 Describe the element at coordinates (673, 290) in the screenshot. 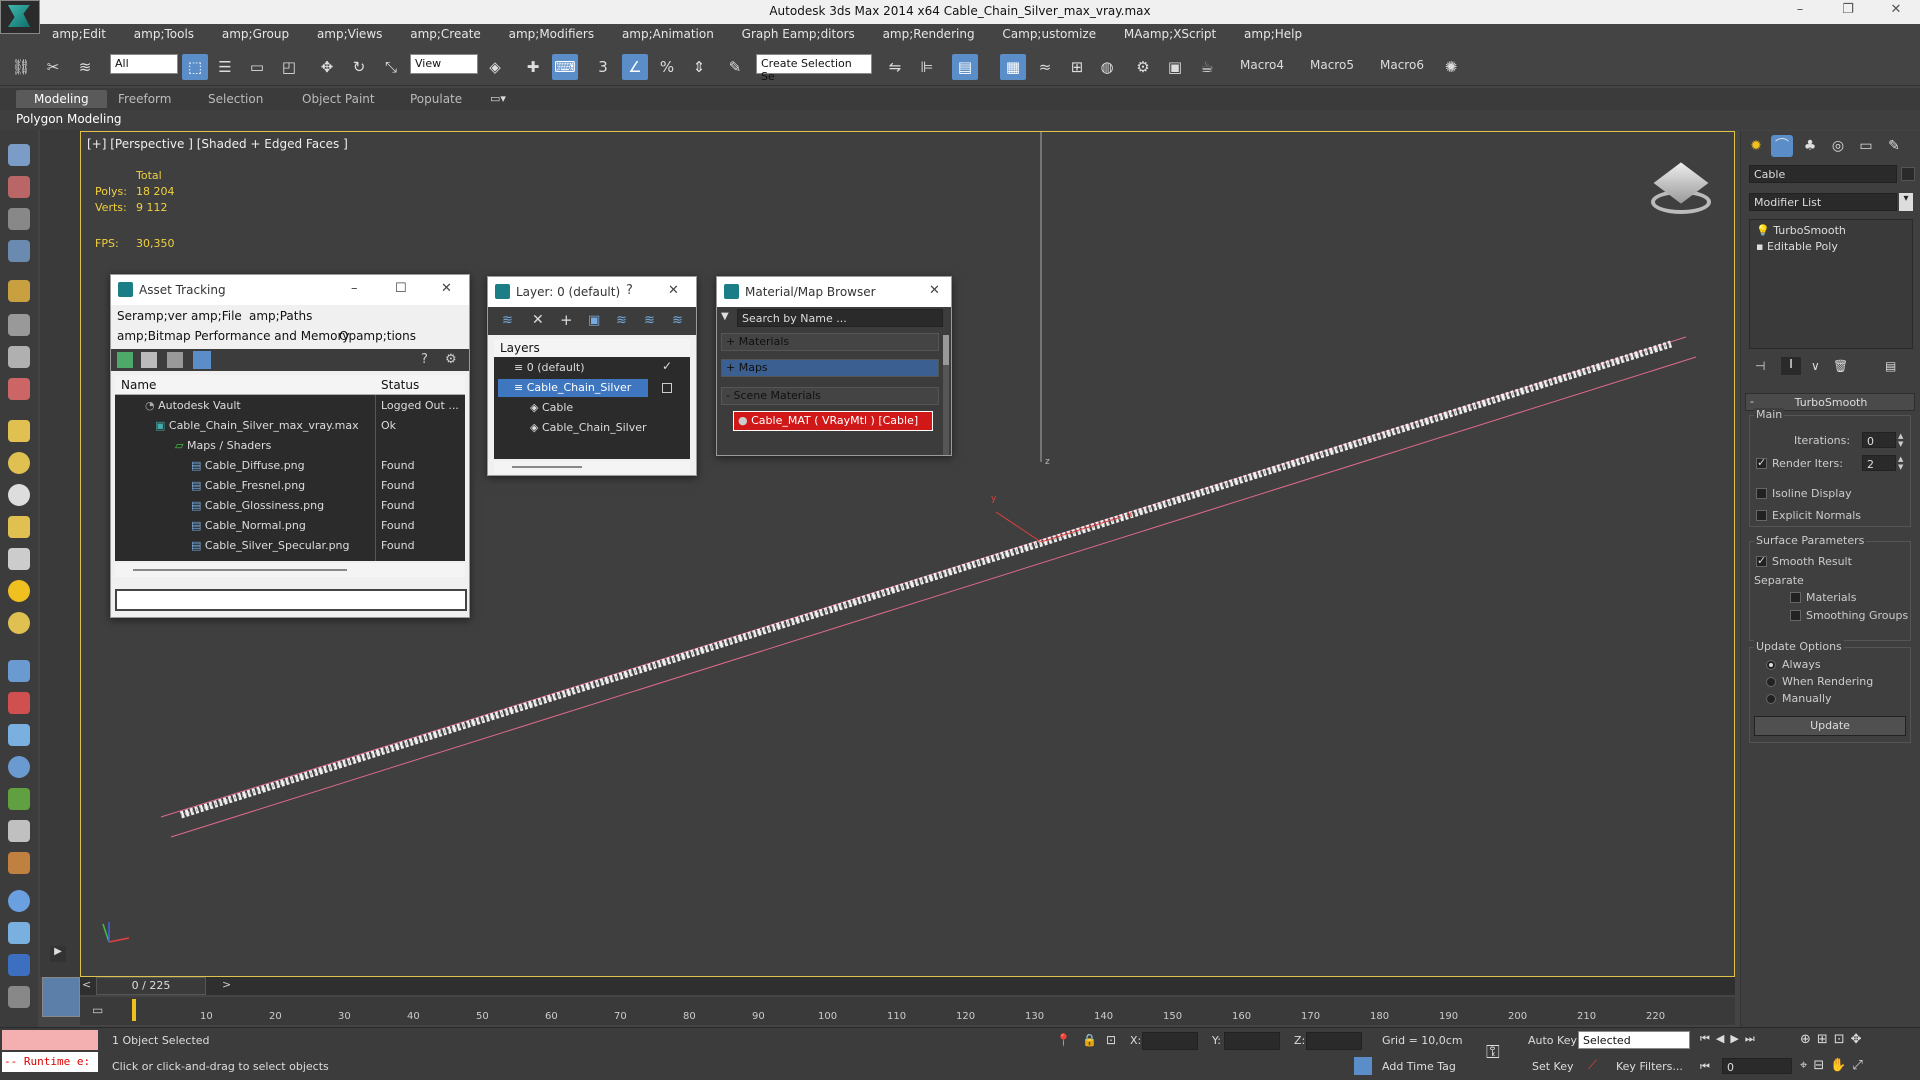

I see `layer-close-button: ✕` at that location.